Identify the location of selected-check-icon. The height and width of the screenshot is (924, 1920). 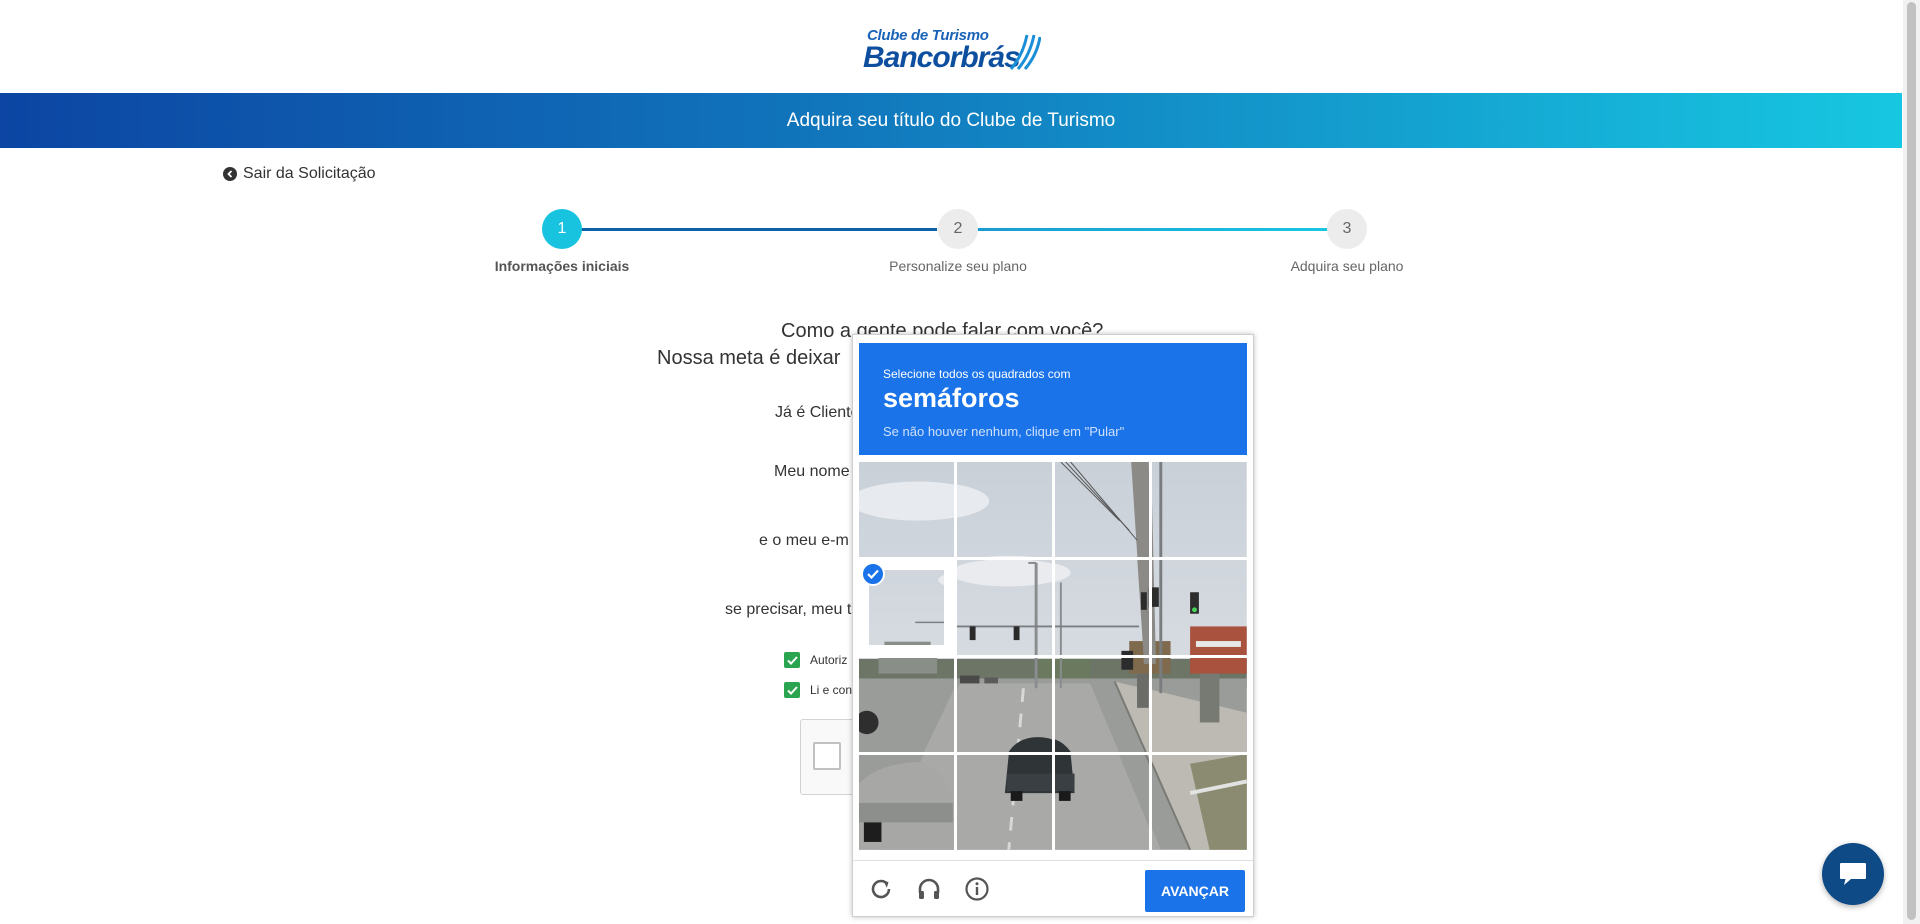
(873, 573).